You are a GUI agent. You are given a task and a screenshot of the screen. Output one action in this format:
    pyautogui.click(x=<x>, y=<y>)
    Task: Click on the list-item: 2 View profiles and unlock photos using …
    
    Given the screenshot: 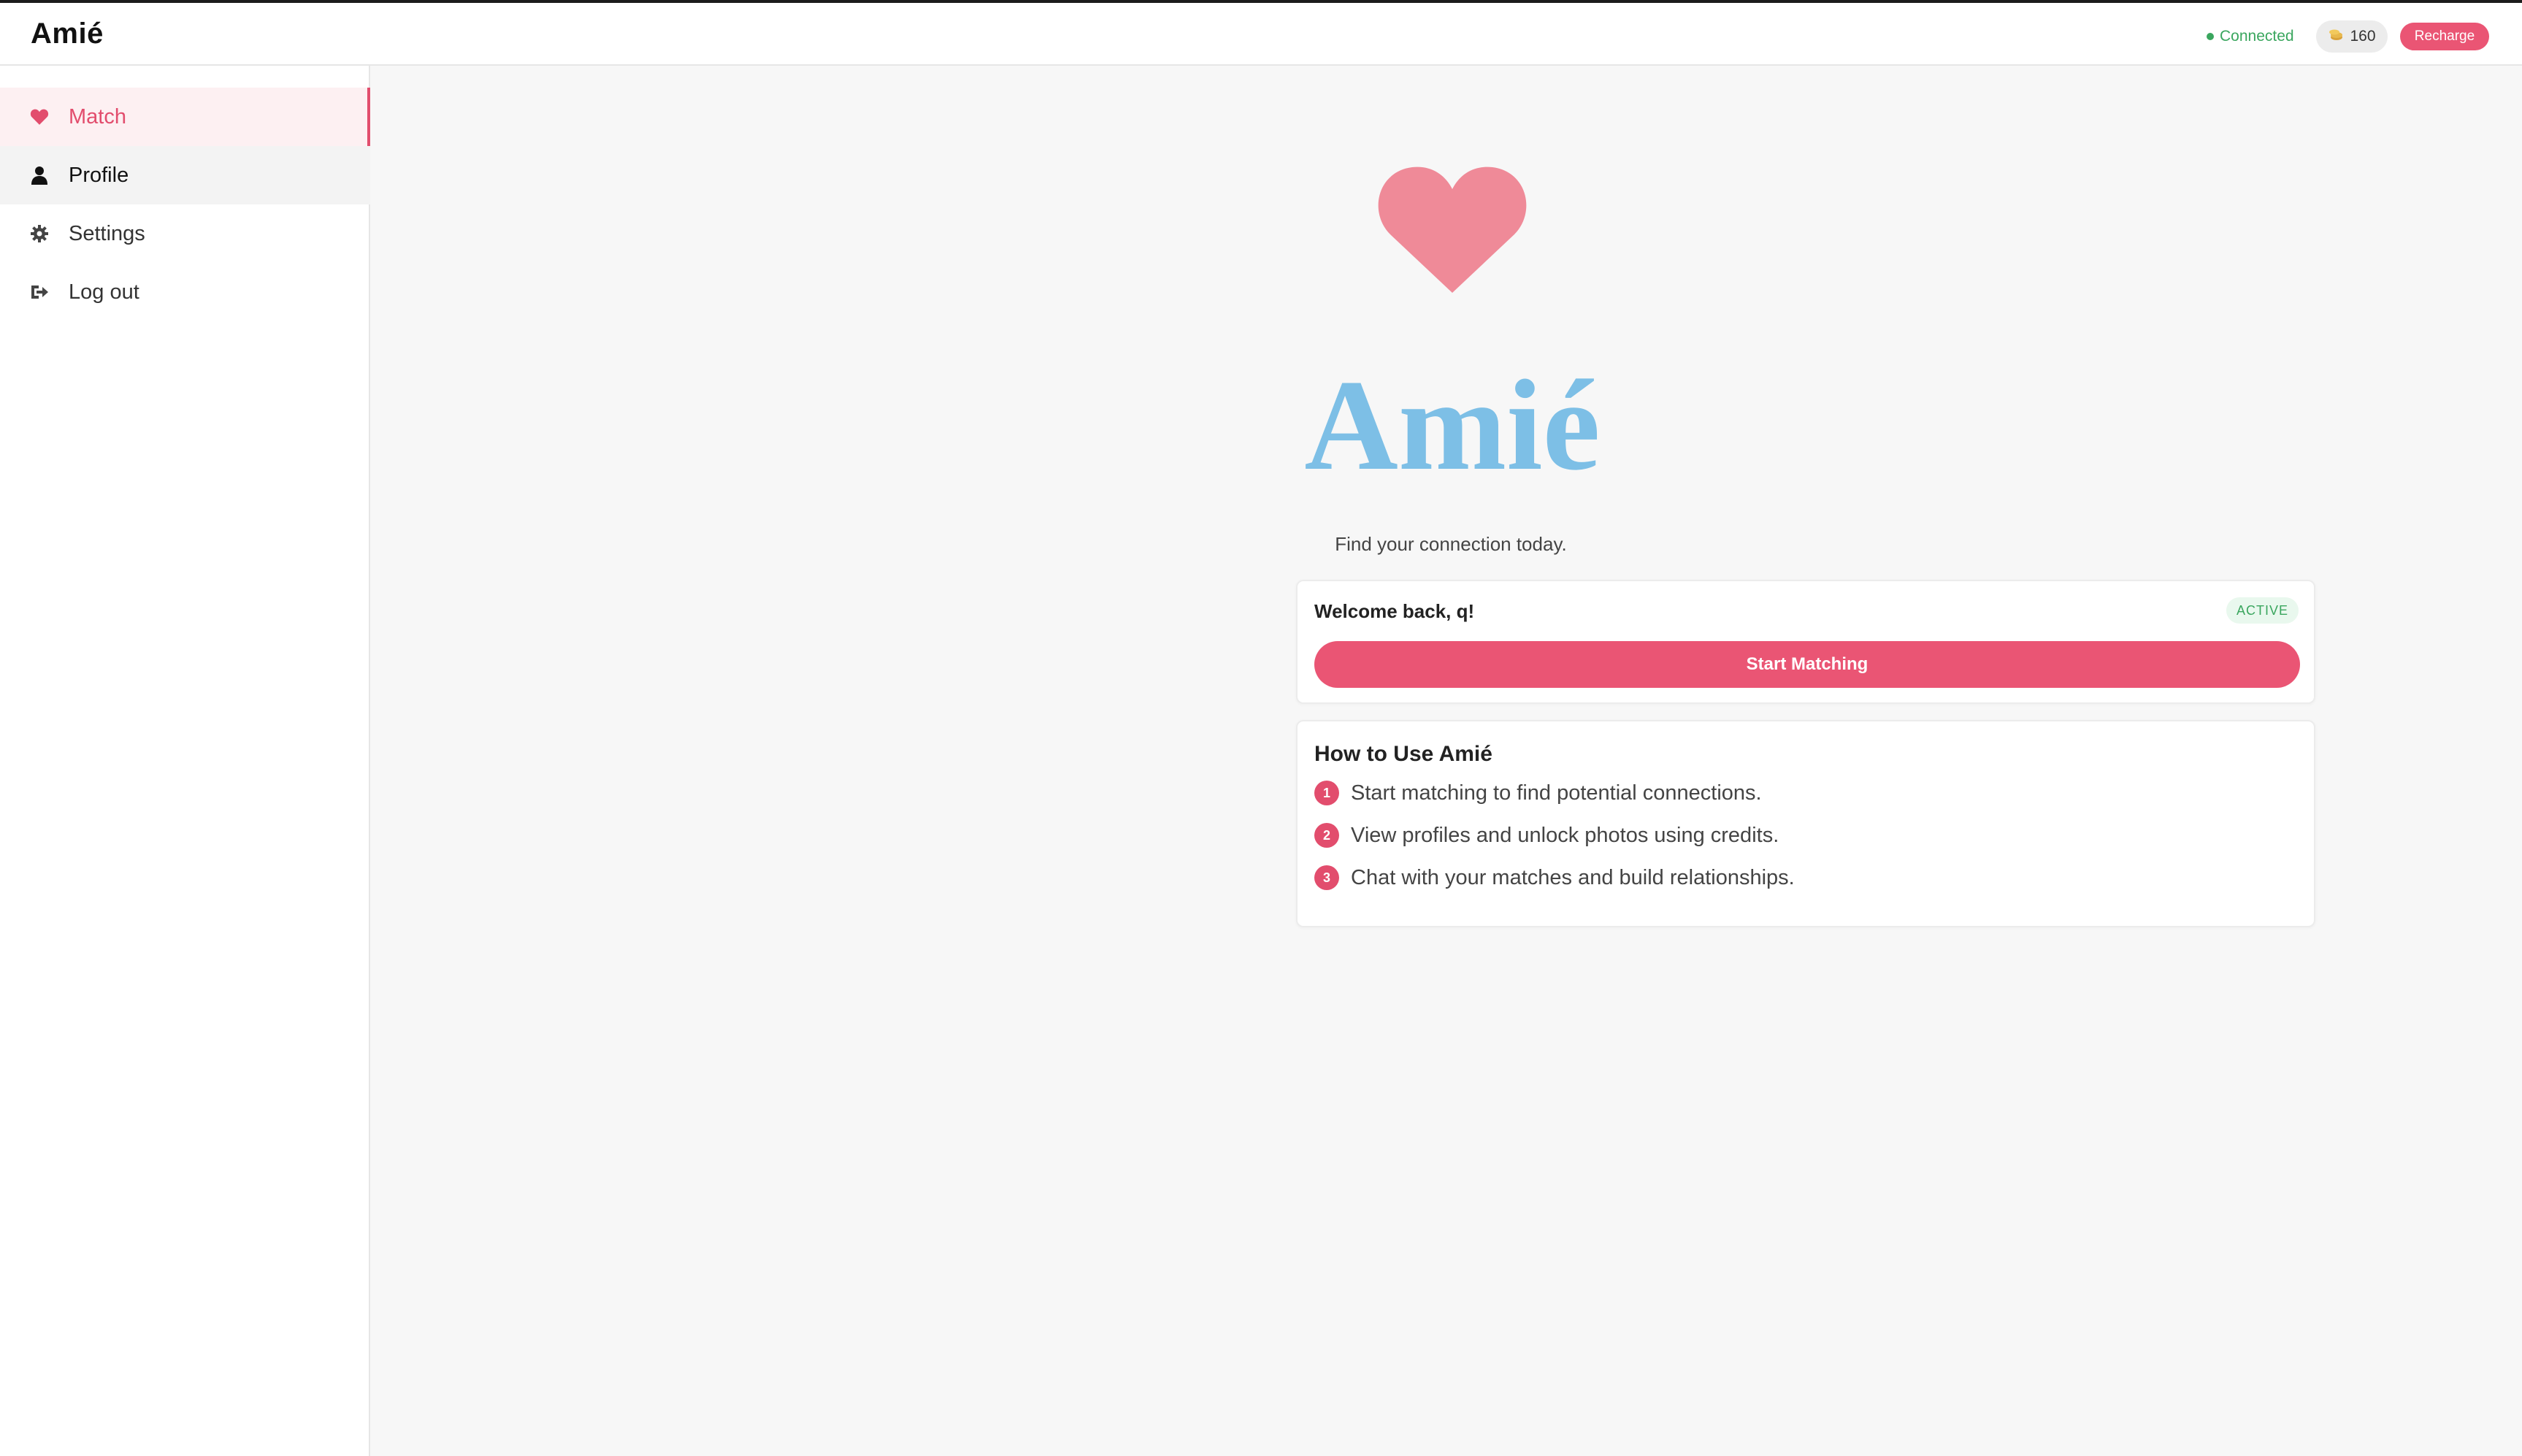 What is the action you would take?
    pyautogui.click(x=1547, y=835)
    